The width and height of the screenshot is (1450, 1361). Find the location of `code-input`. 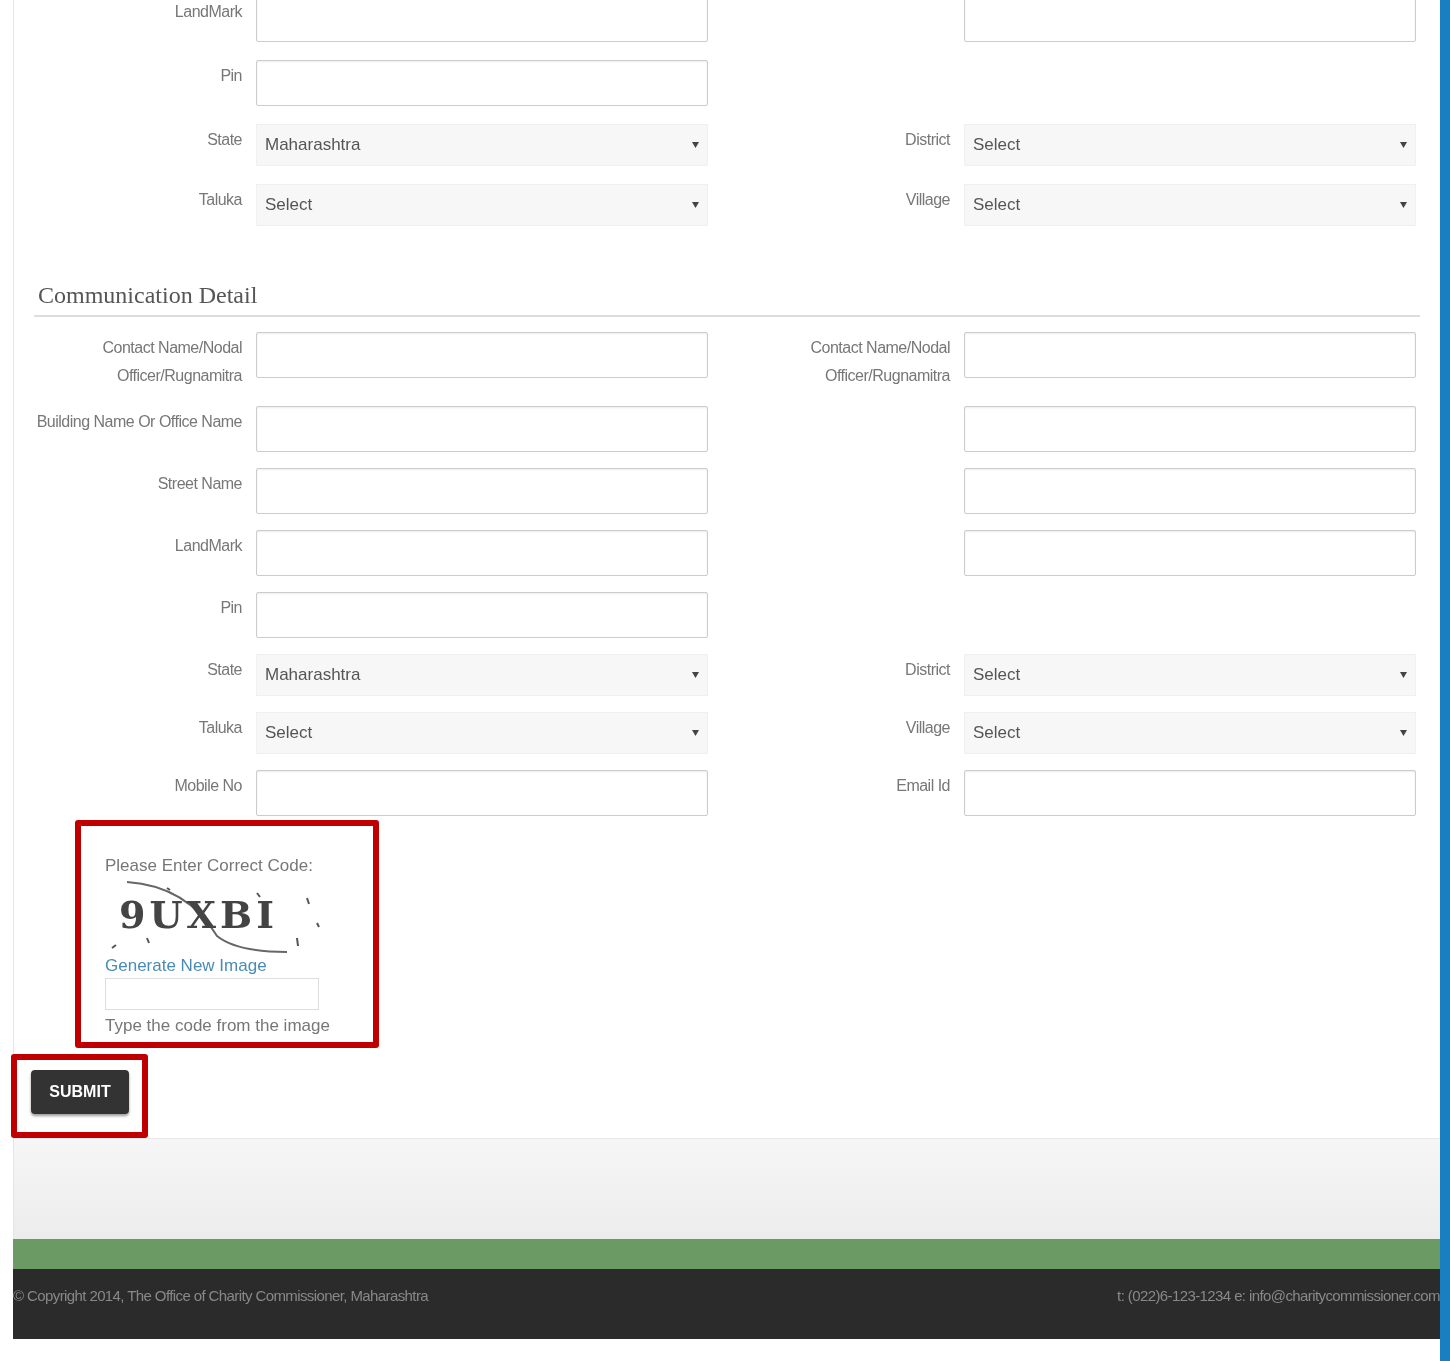

code-input is located at coordinates (212, 994).